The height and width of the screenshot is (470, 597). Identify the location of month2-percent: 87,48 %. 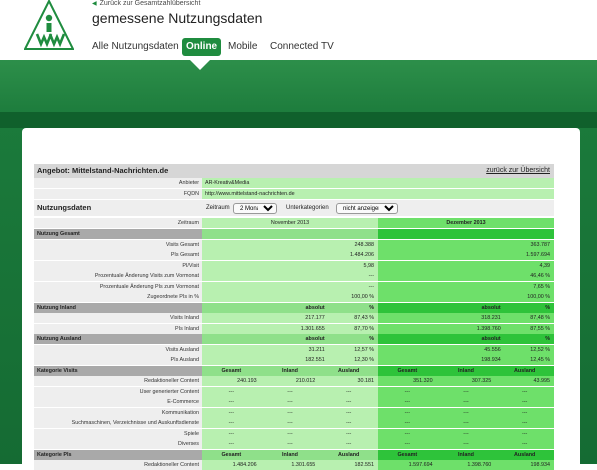
(529, 318).